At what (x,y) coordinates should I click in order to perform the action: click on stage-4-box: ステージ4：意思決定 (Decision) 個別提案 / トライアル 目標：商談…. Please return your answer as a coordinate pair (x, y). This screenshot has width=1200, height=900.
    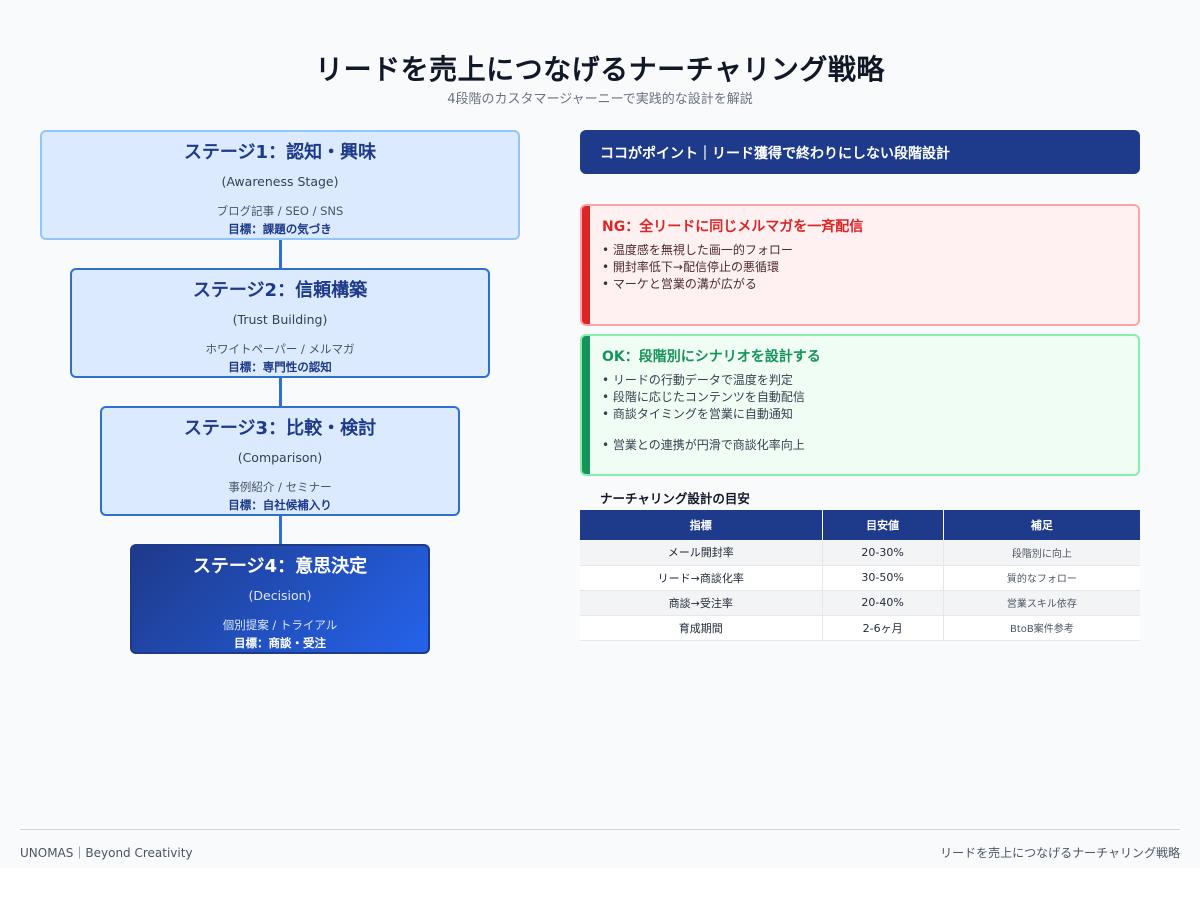
    Looking at the image, I should click on (280, 599).